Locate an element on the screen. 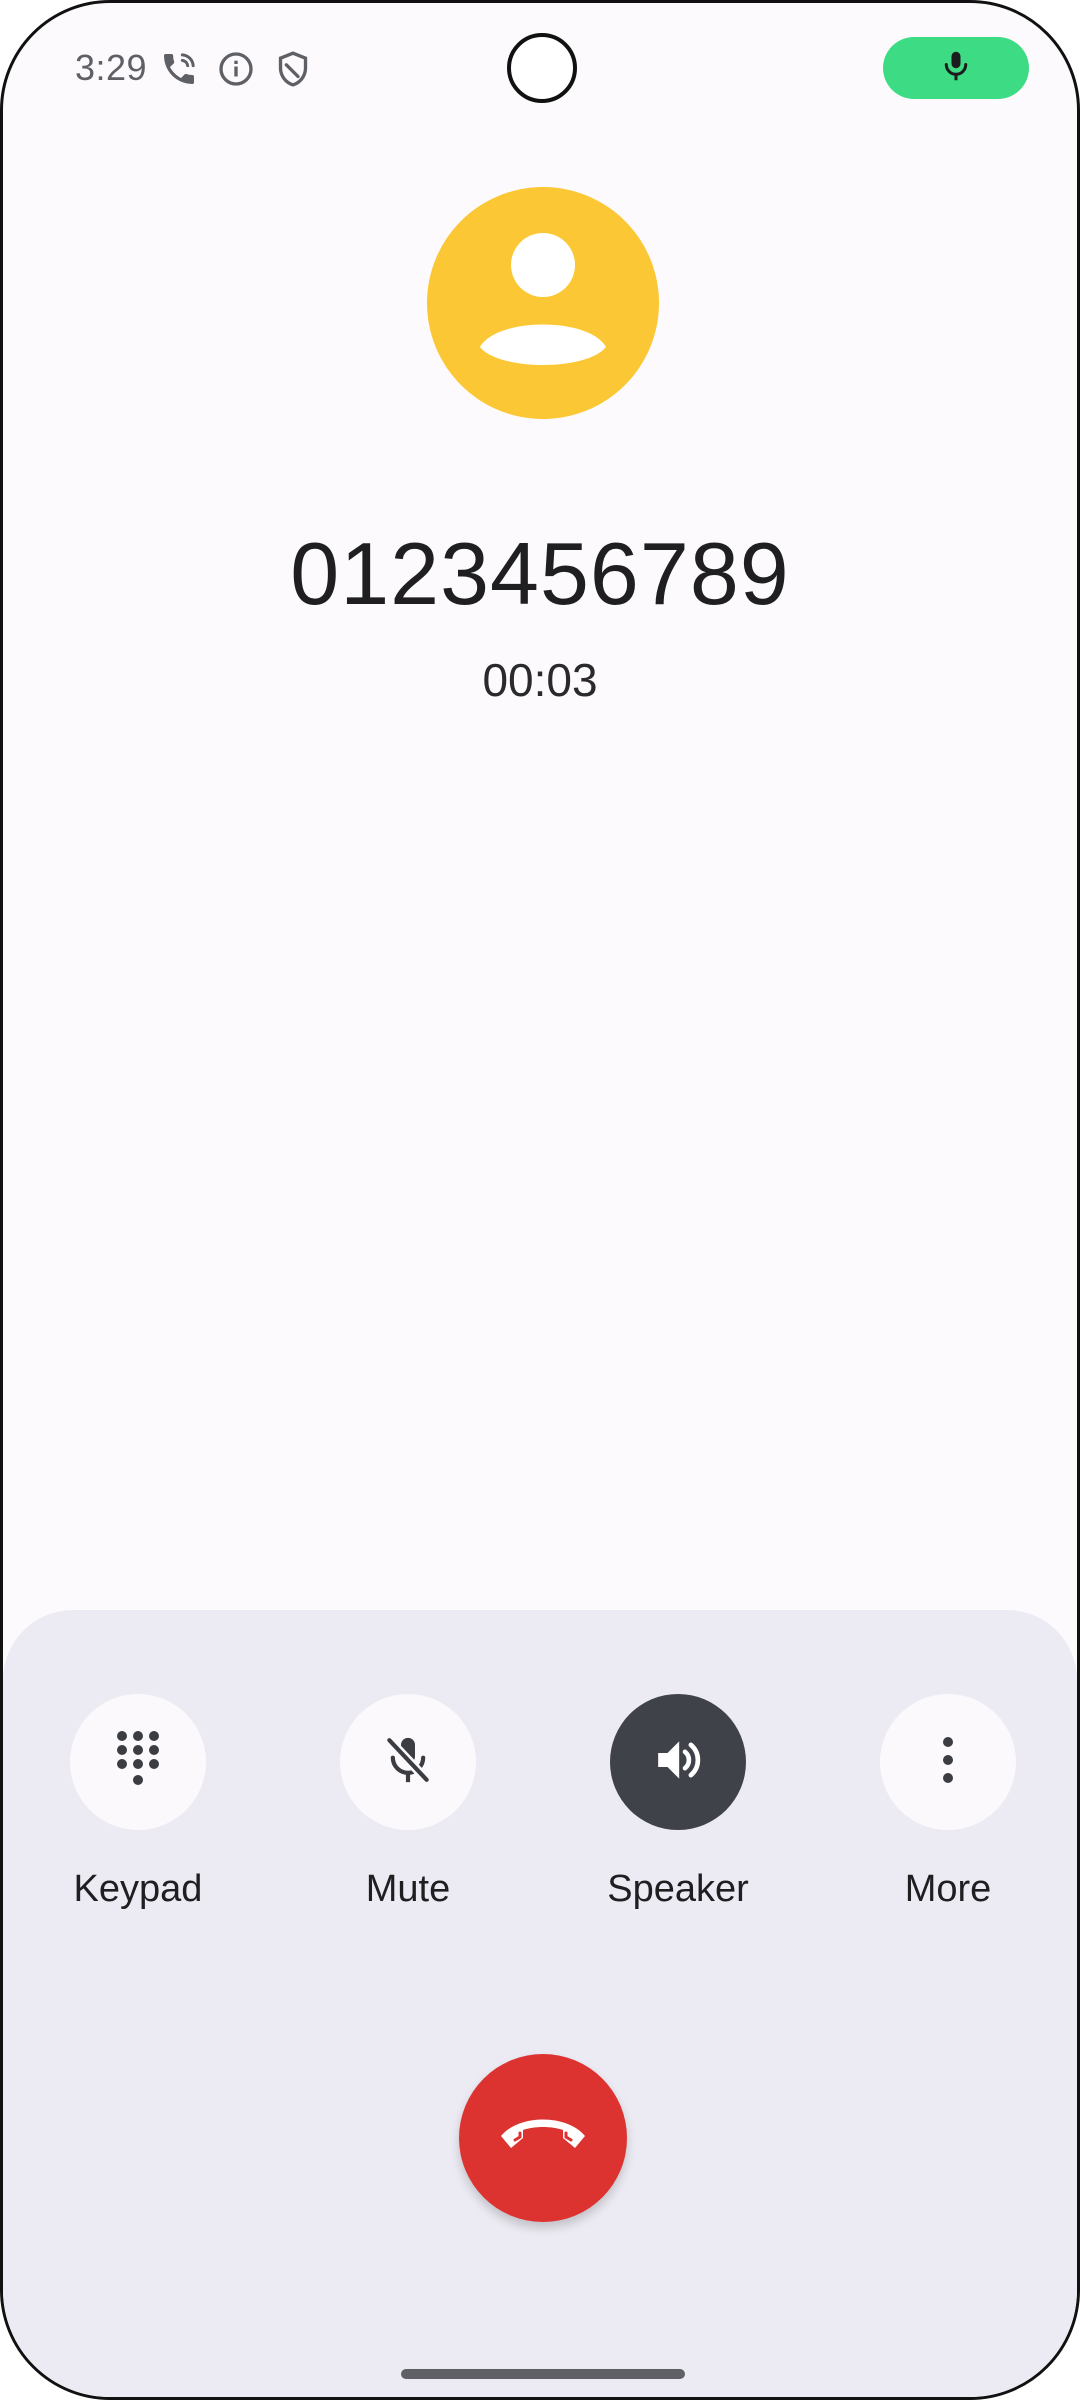 The height and width of the screenshot is (2400, 1080). mute-control: Mute is located at coordinates (408, 1802).